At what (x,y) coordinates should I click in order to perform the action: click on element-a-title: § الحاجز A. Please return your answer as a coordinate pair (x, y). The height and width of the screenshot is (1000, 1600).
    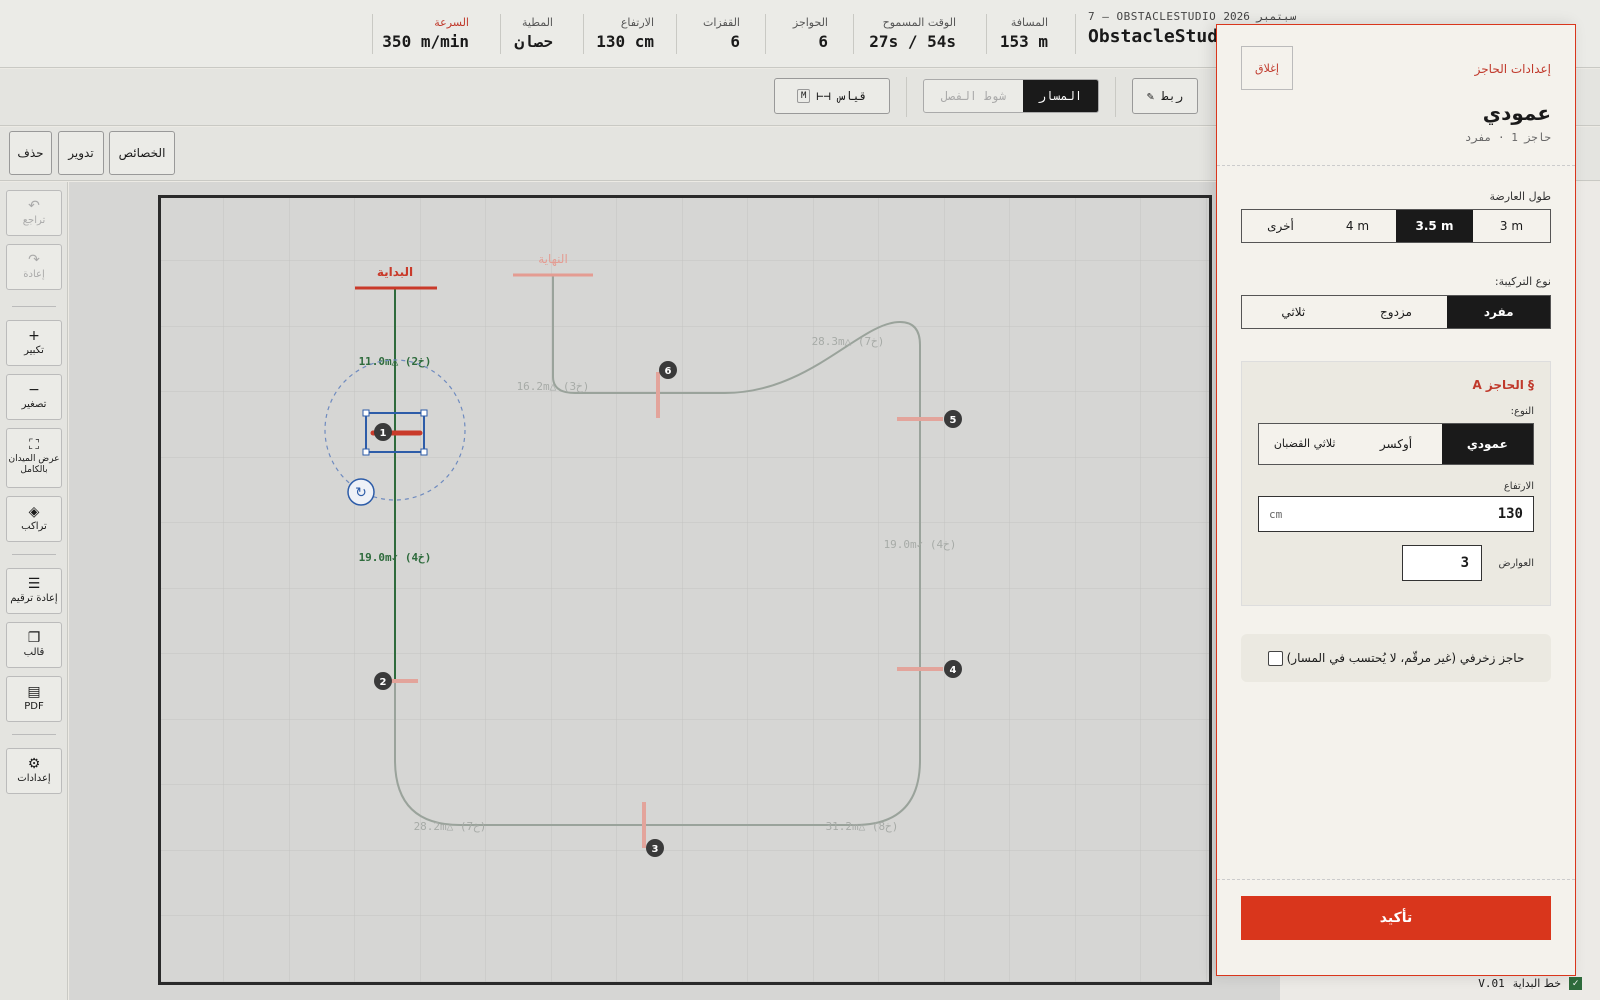
    Looking at the image, I should click on (1503, 385).